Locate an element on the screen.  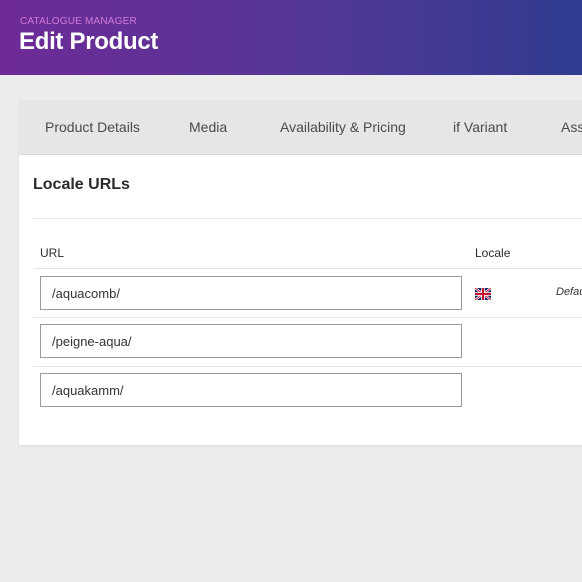
section-label: CATALOGUE MANAGER is located at coordinates (78, 21).